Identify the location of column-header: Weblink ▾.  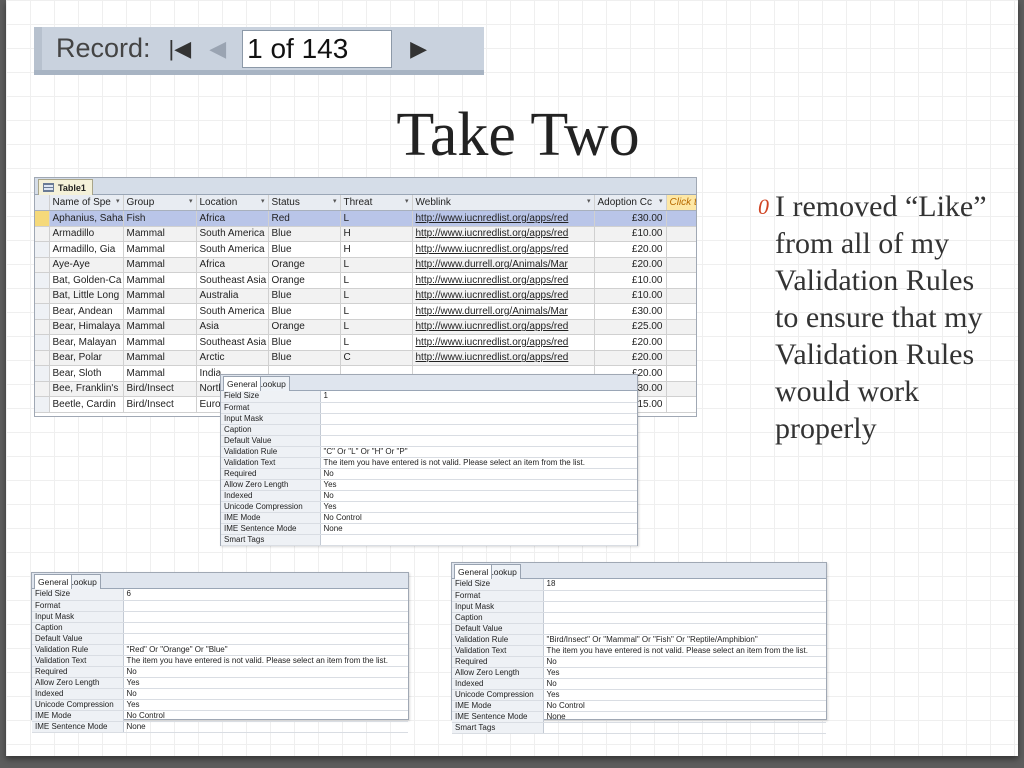
(503, 203).